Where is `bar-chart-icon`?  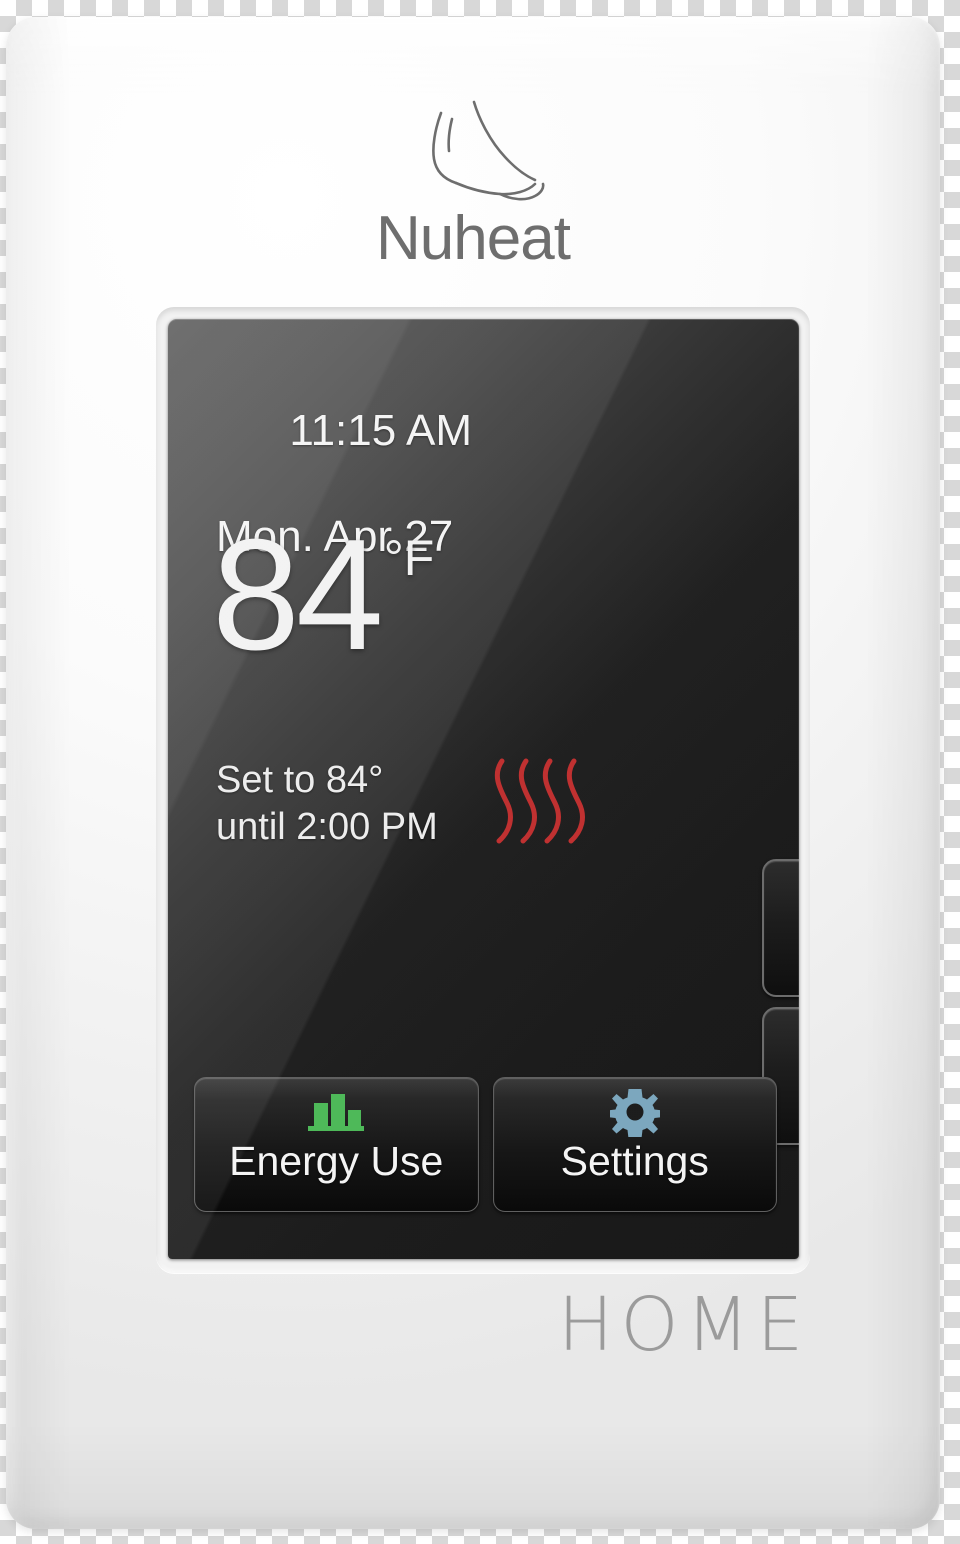
bar-chart-icon is located at coordinates (336, 1112).